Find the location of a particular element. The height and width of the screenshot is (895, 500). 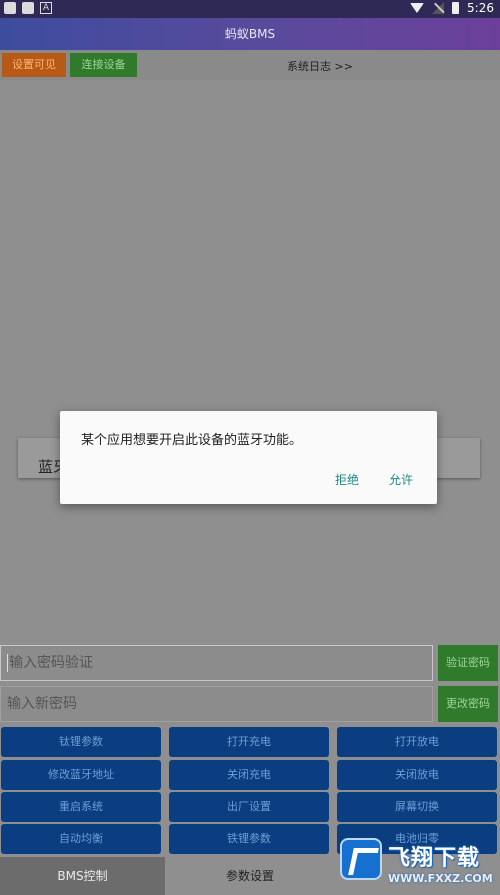

enable-charge-button: 打开充电 is located at coordinates (249, 742).